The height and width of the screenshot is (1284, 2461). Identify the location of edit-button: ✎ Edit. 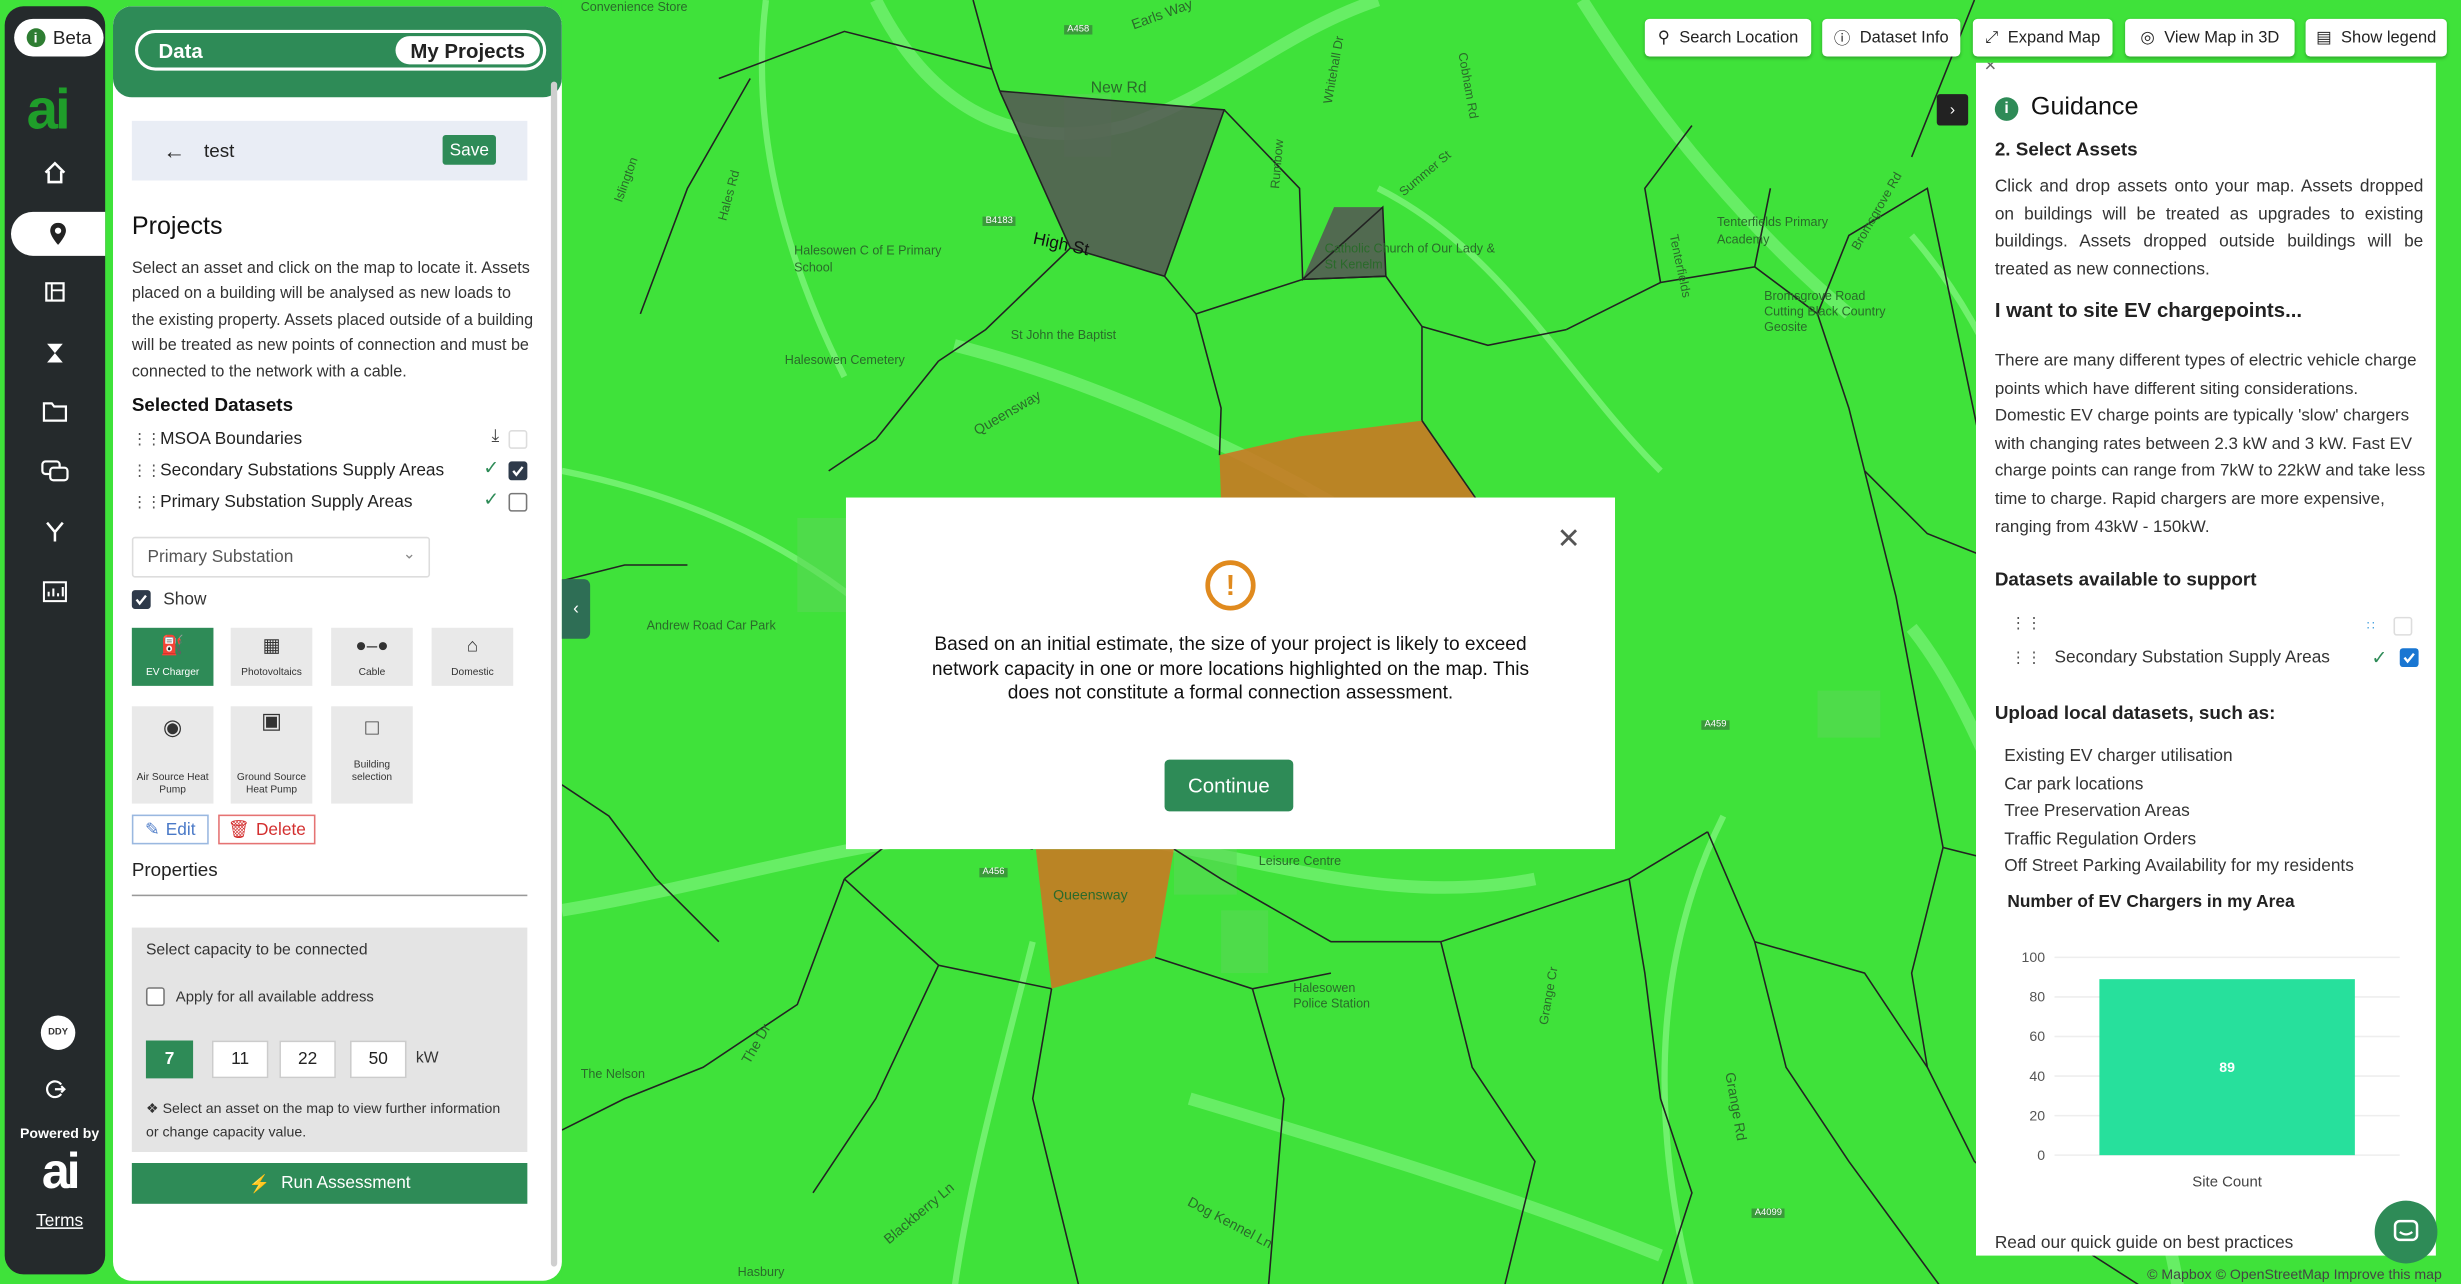
(170, 829).